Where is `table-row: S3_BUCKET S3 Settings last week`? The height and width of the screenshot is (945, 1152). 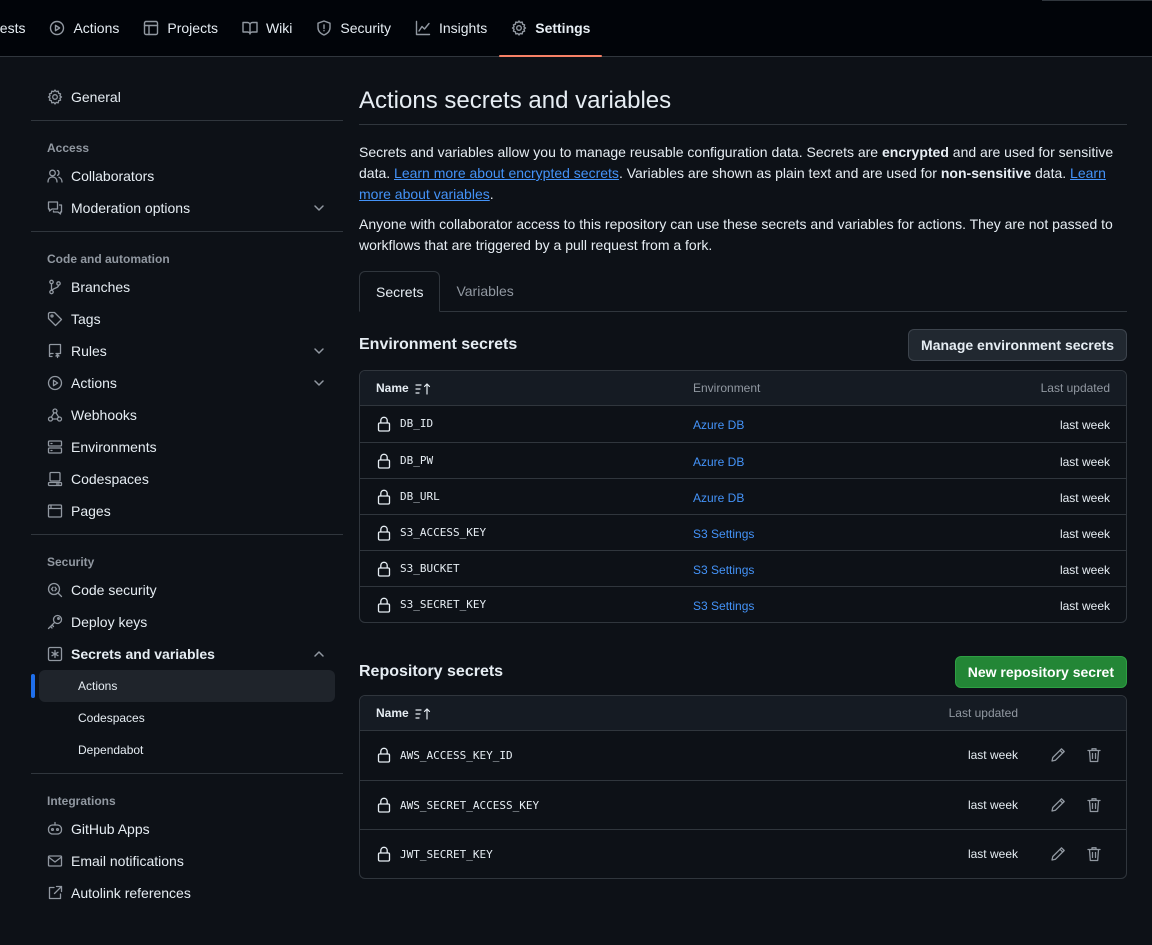 table-row: S3_BUCKET S3 Settings last week is located at coordinates (743, 568).